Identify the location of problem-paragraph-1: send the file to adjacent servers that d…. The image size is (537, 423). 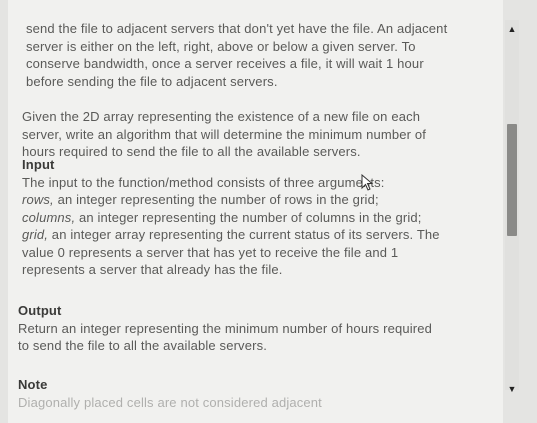
(264, 55).